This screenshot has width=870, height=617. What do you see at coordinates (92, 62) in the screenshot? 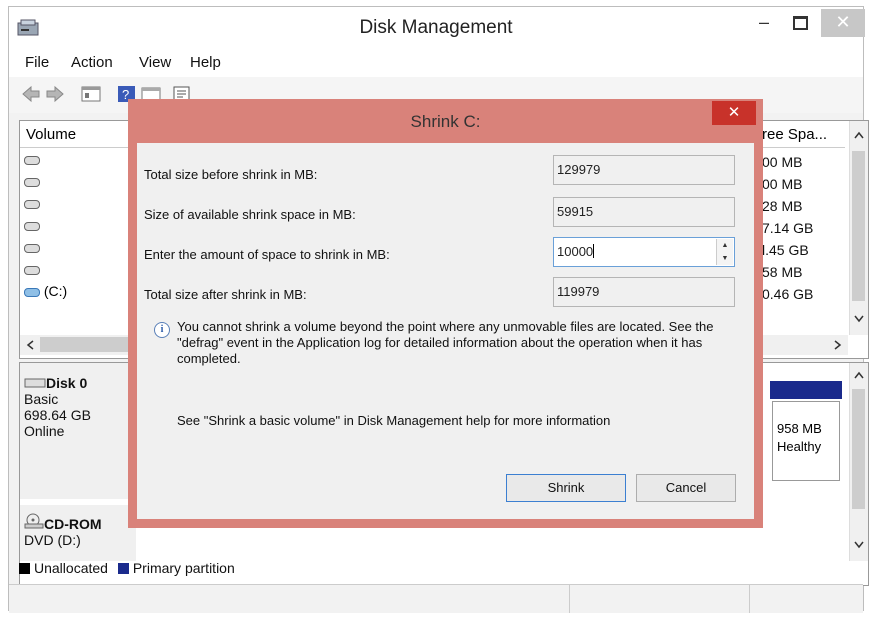
I see `menu-action: Action` at bounding box center [92, 62].